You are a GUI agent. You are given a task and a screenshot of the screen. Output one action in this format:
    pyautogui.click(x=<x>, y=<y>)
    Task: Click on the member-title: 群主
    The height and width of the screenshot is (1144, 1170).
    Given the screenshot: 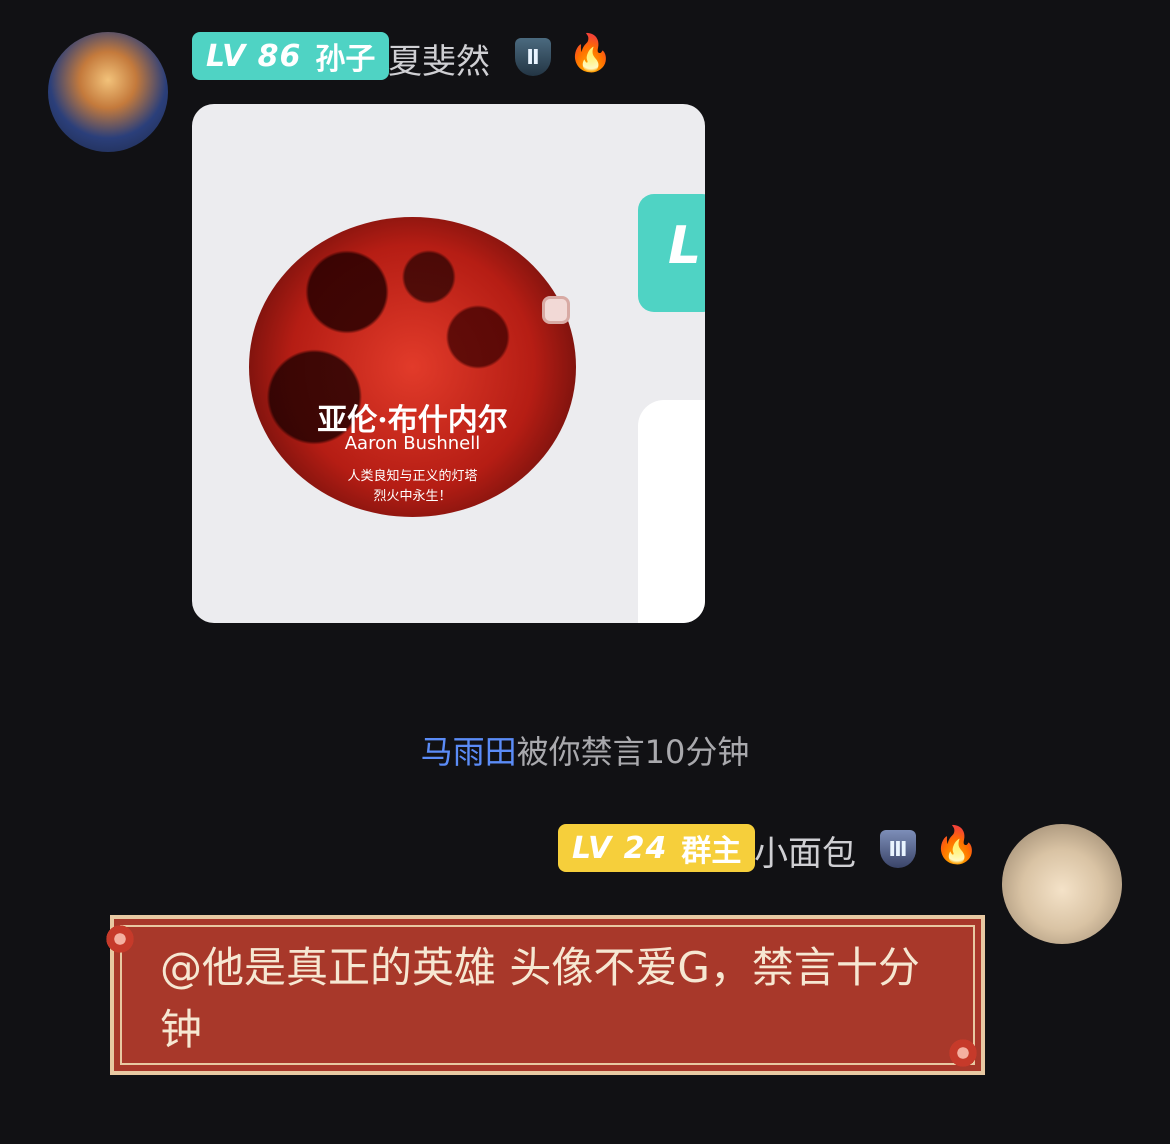 What is the action you would take?
    pyautogui.click(x=711, y=851)
    